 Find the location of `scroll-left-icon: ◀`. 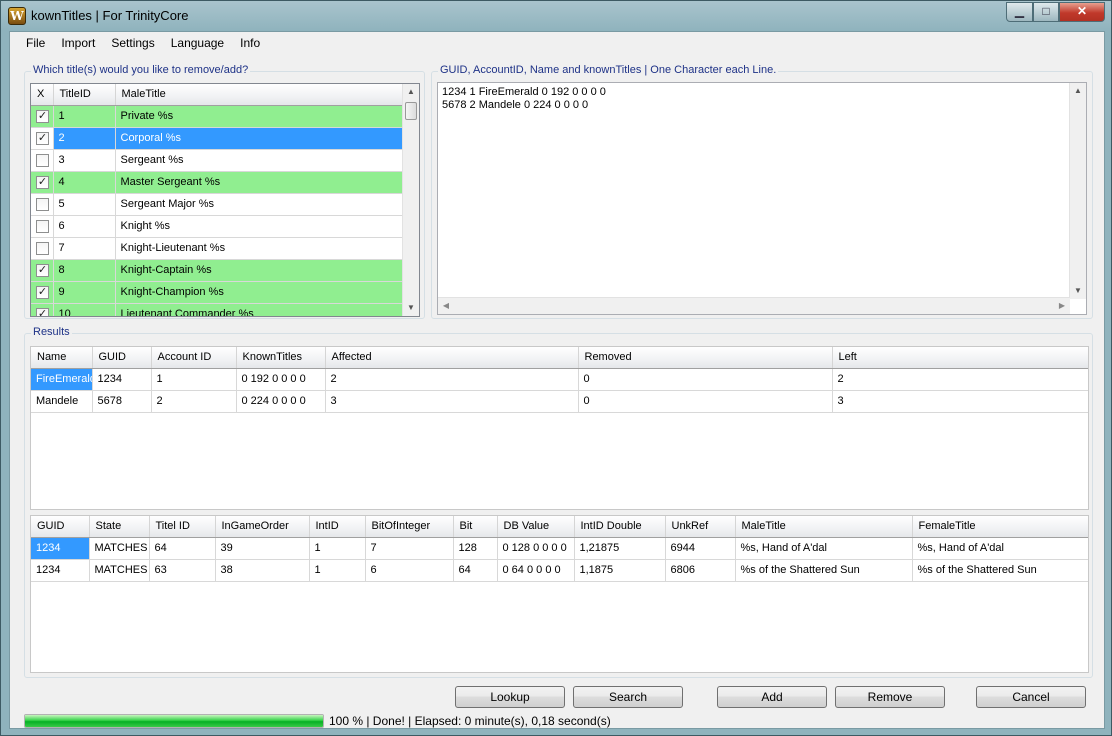

scroll-left-icon: ◀ is located at coordinates (446, 306).